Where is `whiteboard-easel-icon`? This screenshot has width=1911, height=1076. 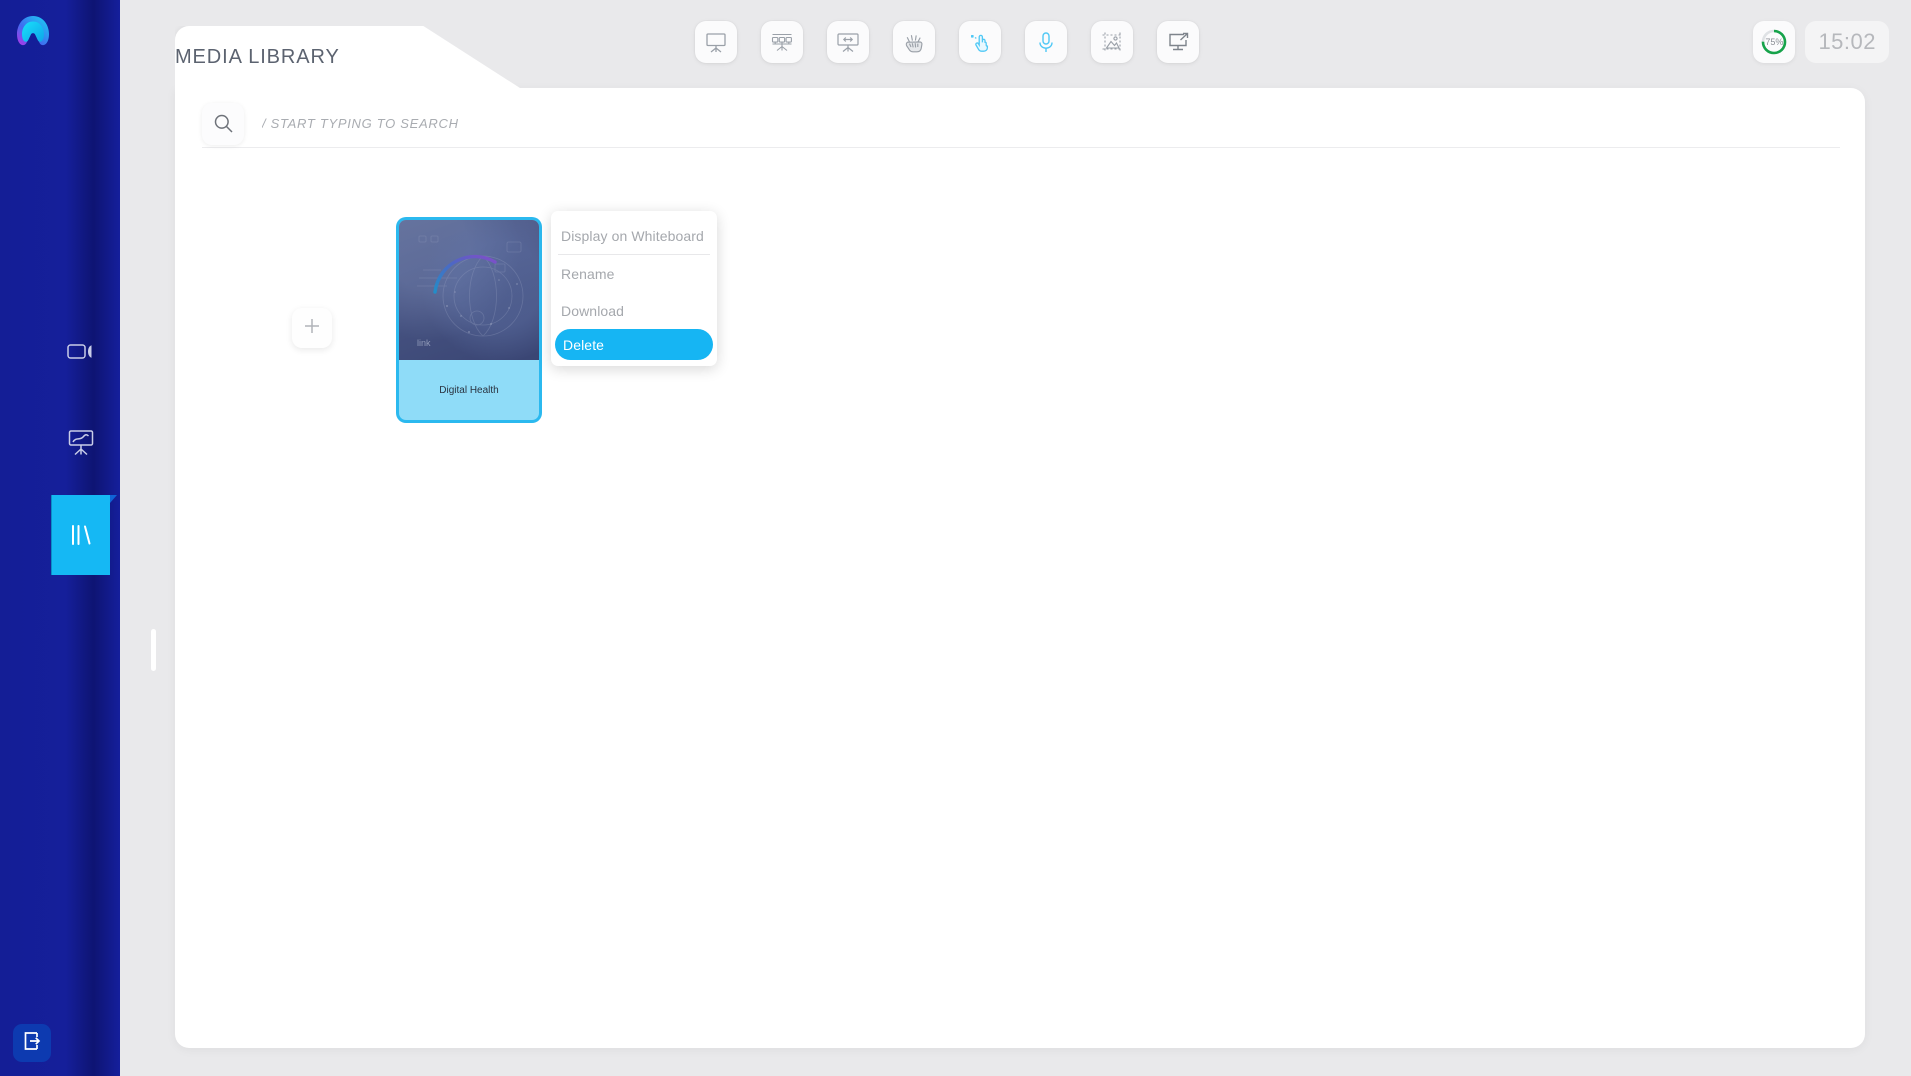
whiteboard-easel-icon is located at coordinates (81, 442).